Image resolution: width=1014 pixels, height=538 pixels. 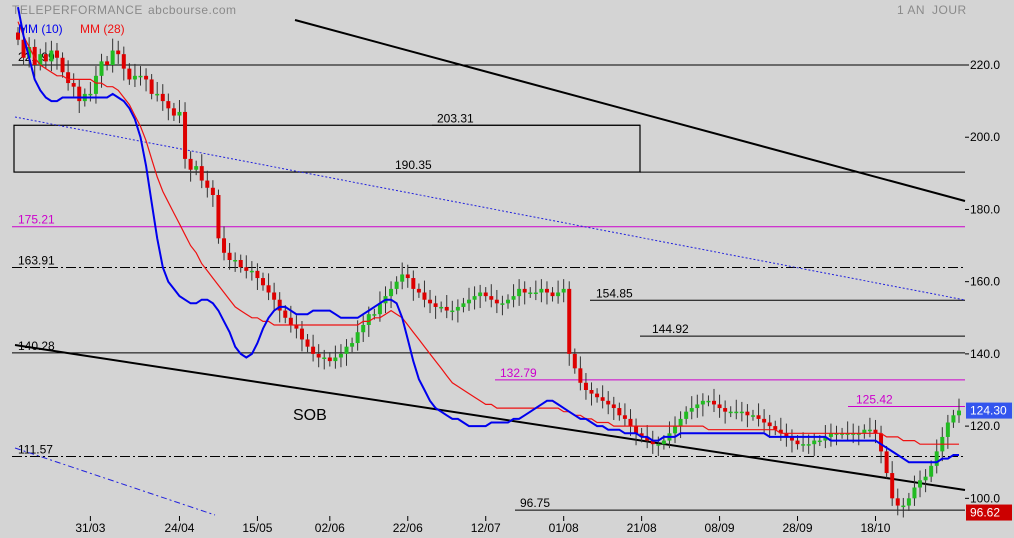 What do you see at coordinates (614, 293) in the screenshot?
I see `level-label: 154.85` at bounding box center [614, 293].